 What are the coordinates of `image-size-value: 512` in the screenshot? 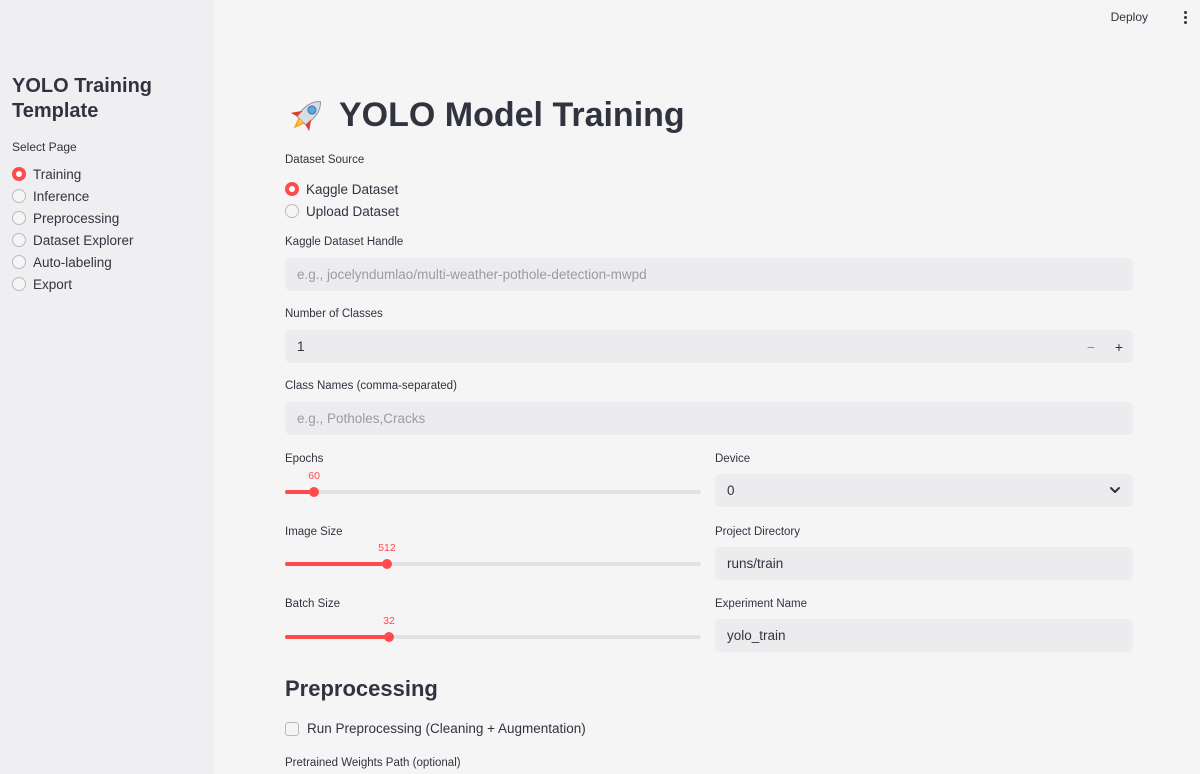 It's located at (387, 548).